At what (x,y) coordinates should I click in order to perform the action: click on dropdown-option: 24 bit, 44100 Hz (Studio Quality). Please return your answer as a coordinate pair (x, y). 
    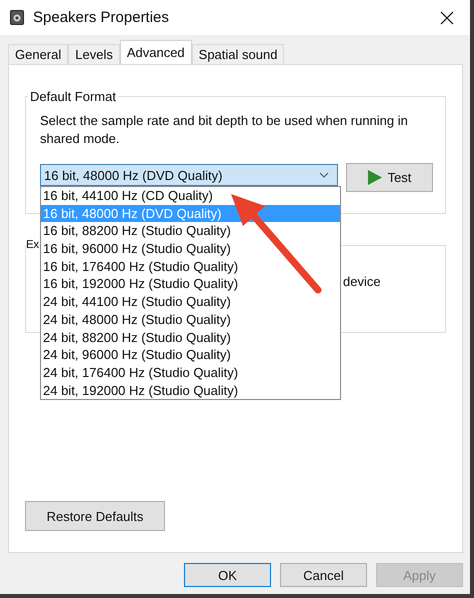
    Looking at the image, I should click on (190, 302).